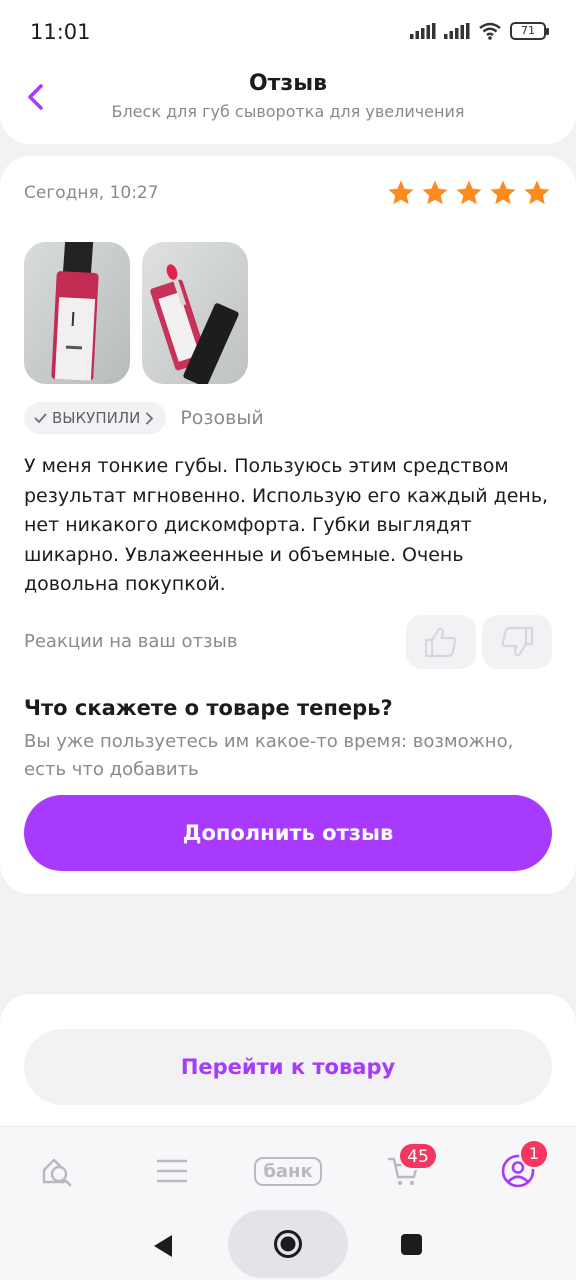 This screenshot has height=1280, width=576. I want to click on nav-recents-icon, so click(411, 1244).